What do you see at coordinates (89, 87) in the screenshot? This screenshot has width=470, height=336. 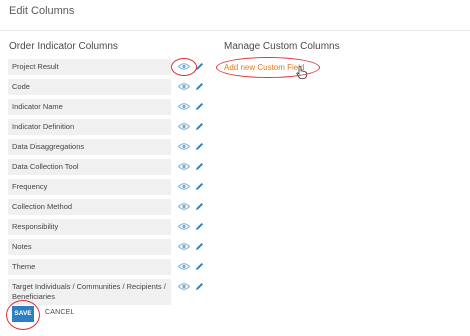 I see `column-label: Code` at bounding box center [89, 87].